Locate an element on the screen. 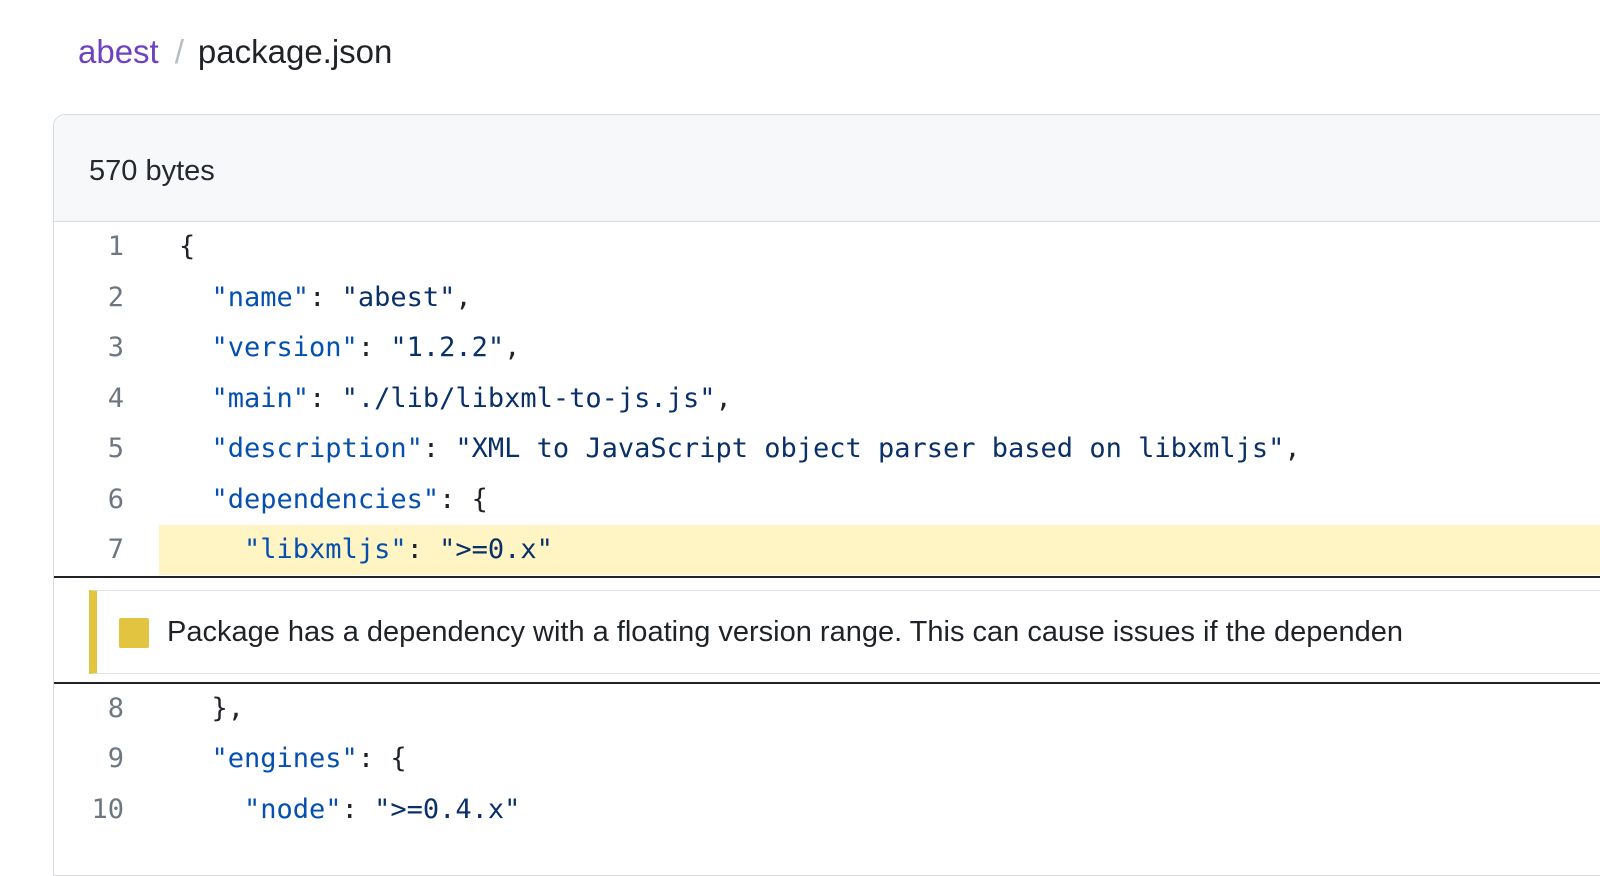 The image size is (1600, 876). code-line: 6 "dependencies": { is located at coordinates (827, 500).